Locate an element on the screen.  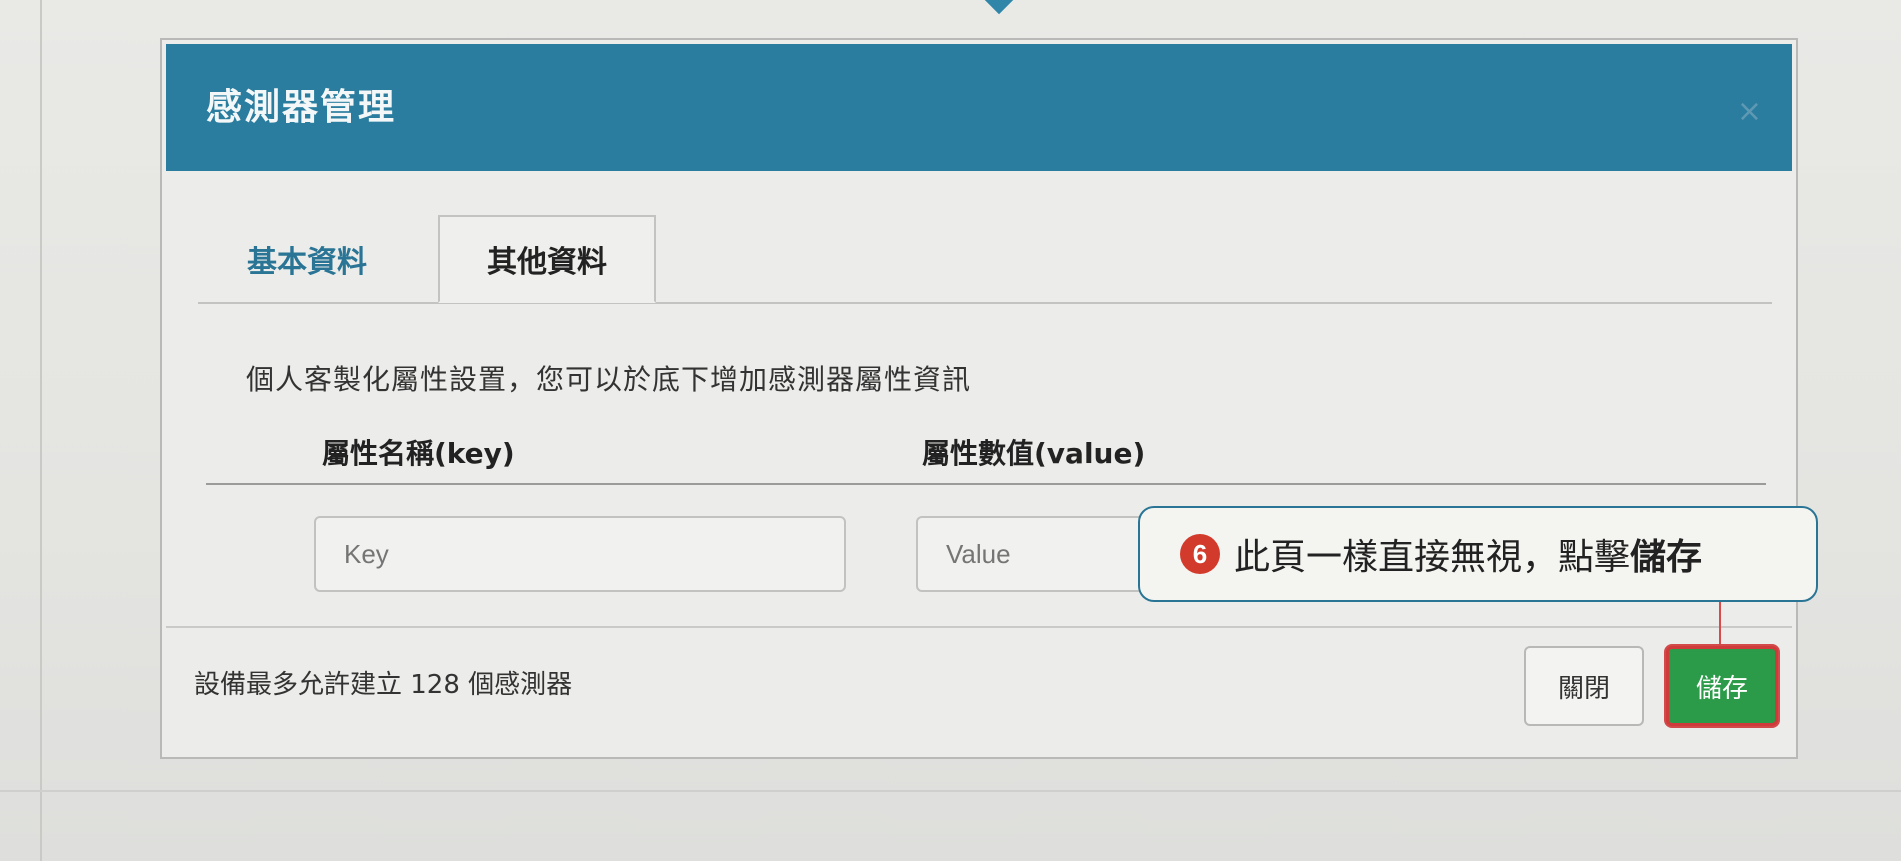
custom-attributes-description: 個人客製化屬性設置，您可以於底下增加感測器屬性資訊 is located at coordinates (609, 379).